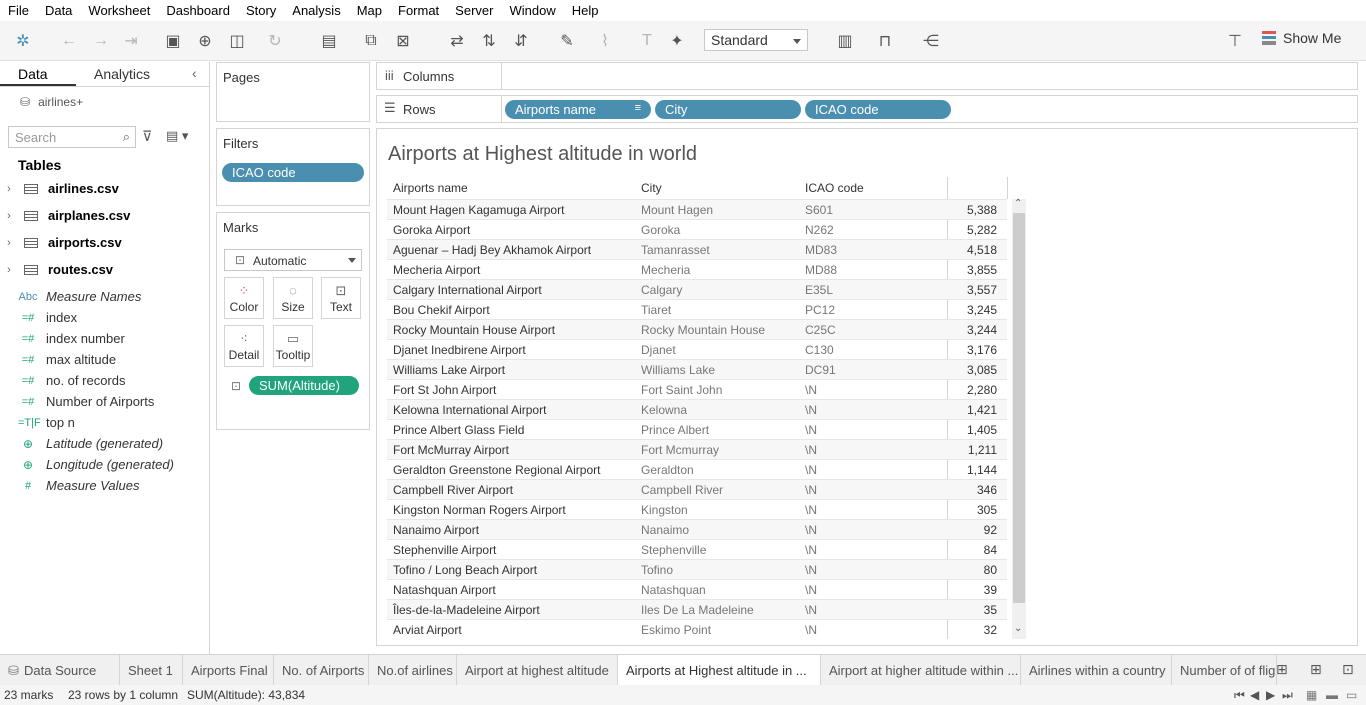 Image resolution: width=1366 pixels, height=705 pixels. Describe the element at coordinates (237, 41) in the screenshot. I see `pause-updates-icon: ◫` at that location.